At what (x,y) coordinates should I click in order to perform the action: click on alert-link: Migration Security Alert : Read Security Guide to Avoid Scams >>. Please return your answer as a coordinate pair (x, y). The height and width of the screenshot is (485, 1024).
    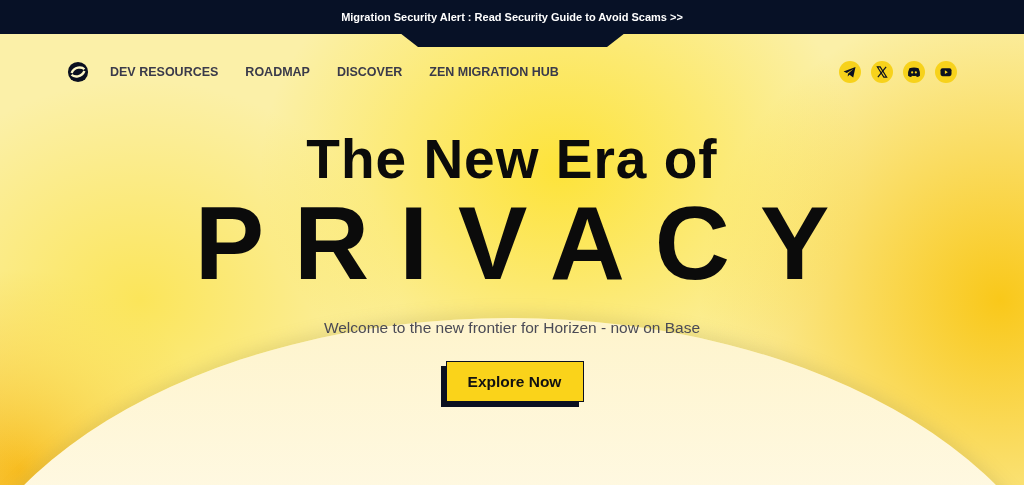
    Looking at the image, I should click on (512, 17).